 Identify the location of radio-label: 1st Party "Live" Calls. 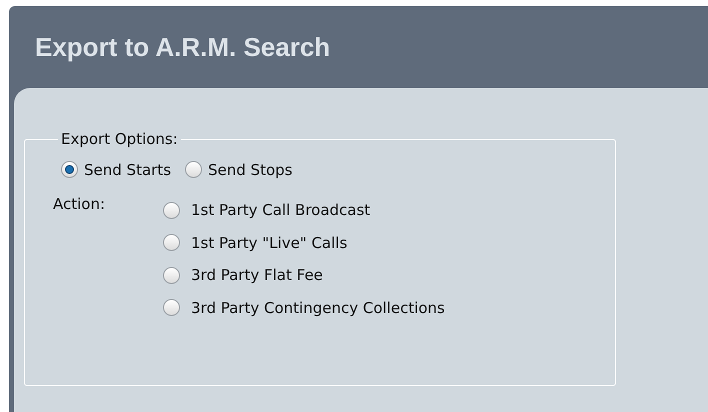
(269, 243).